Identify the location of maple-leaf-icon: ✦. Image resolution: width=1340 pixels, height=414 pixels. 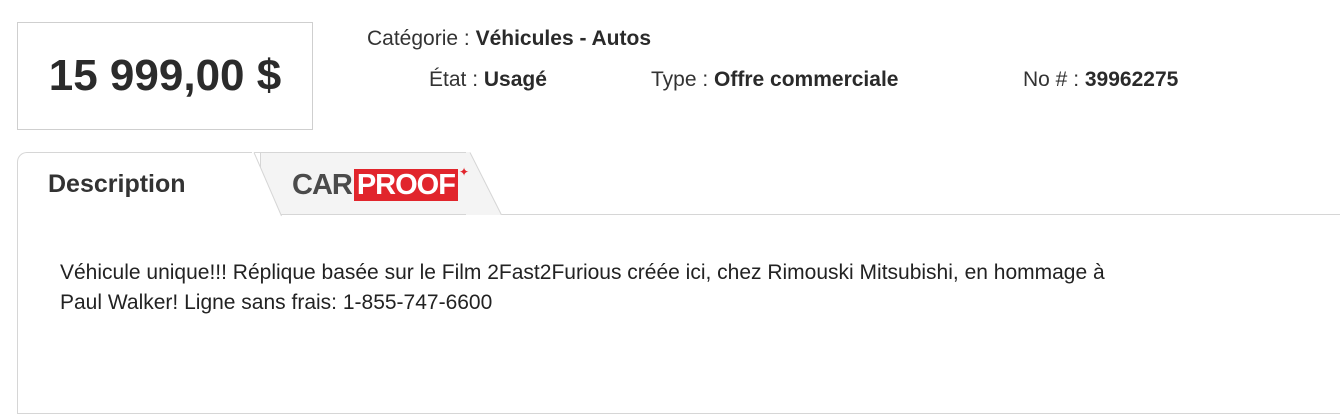
(464, 172).